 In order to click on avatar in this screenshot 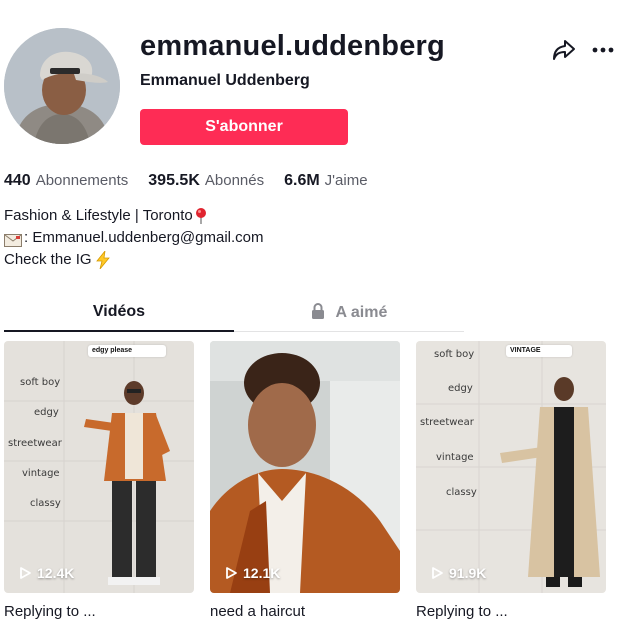, I will do `click(62, 86)`.